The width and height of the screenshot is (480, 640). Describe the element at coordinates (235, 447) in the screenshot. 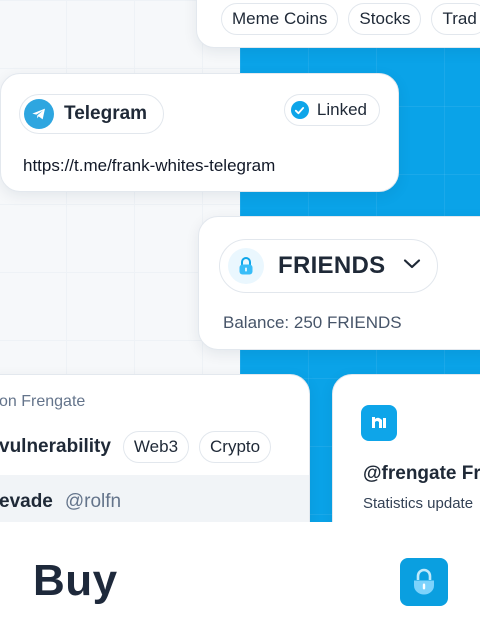

I see `post-tag-chip: Crypto` at that location.